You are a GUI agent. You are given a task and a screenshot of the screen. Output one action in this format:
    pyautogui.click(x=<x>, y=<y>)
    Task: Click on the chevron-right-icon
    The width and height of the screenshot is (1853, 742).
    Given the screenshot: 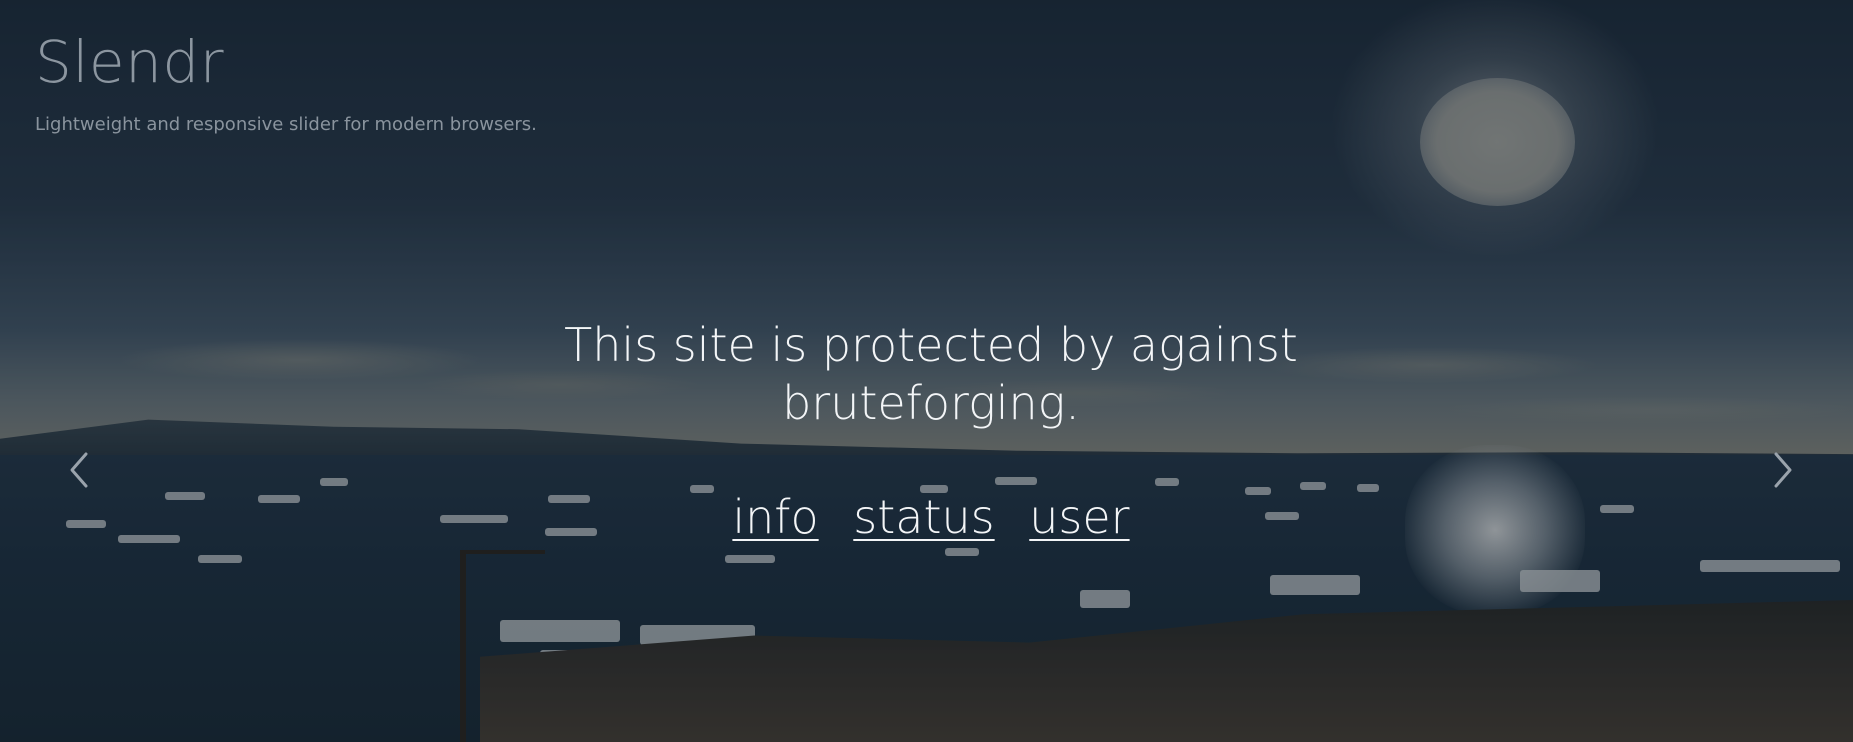 What is the action you would take?
    pyautogui.click(x=1783, y=470)
    